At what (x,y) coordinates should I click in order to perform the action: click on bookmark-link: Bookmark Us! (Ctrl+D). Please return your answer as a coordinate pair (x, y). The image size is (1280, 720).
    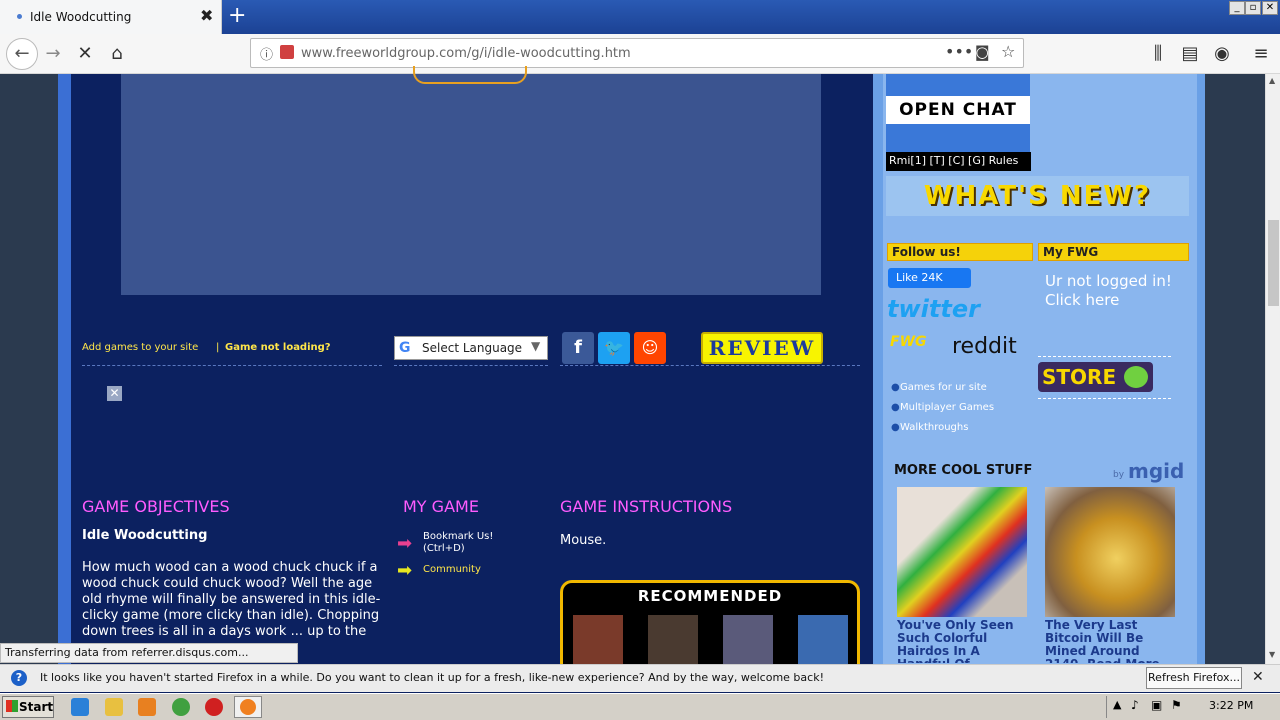
    Looking at the image, I should click on (478, 543).